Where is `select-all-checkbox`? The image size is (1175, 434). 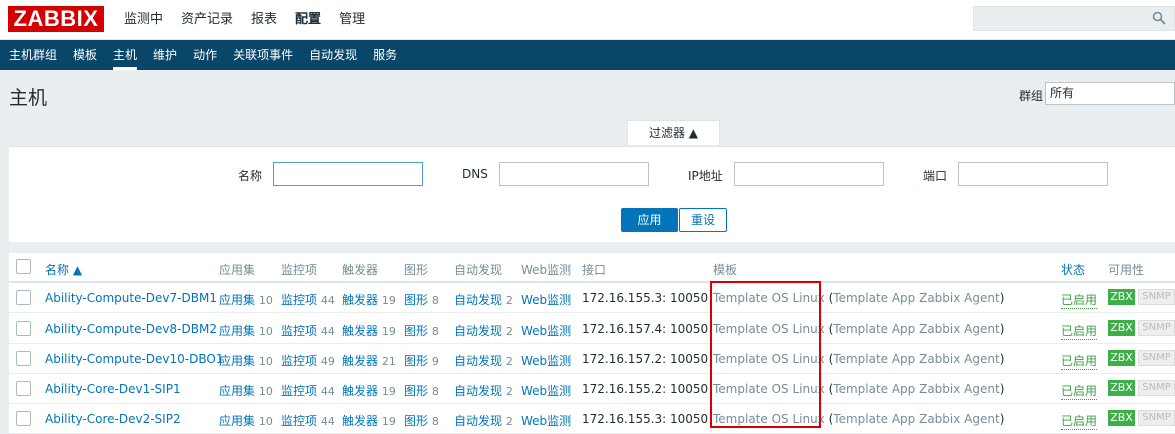 select-all-checkbox is located at coordinates (23, 266).